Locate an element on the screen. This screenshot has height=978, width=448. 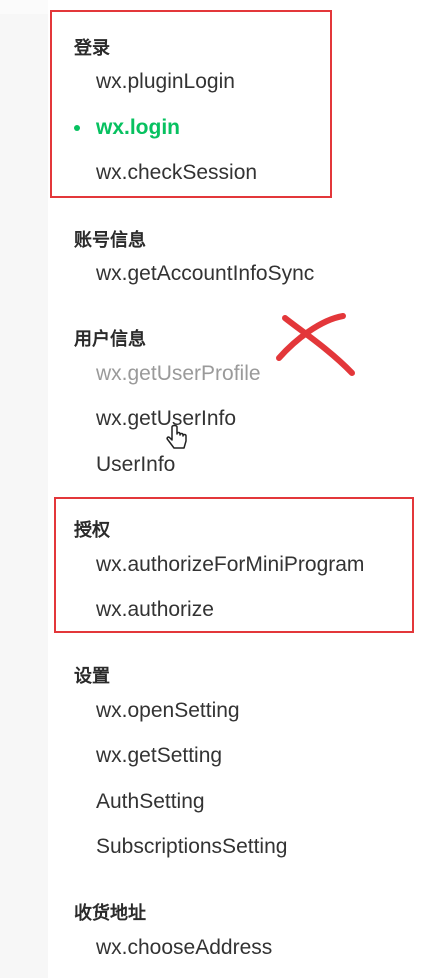
sidebar-item-auth-setting: AuthSetting is located at coordinates (150, 802).